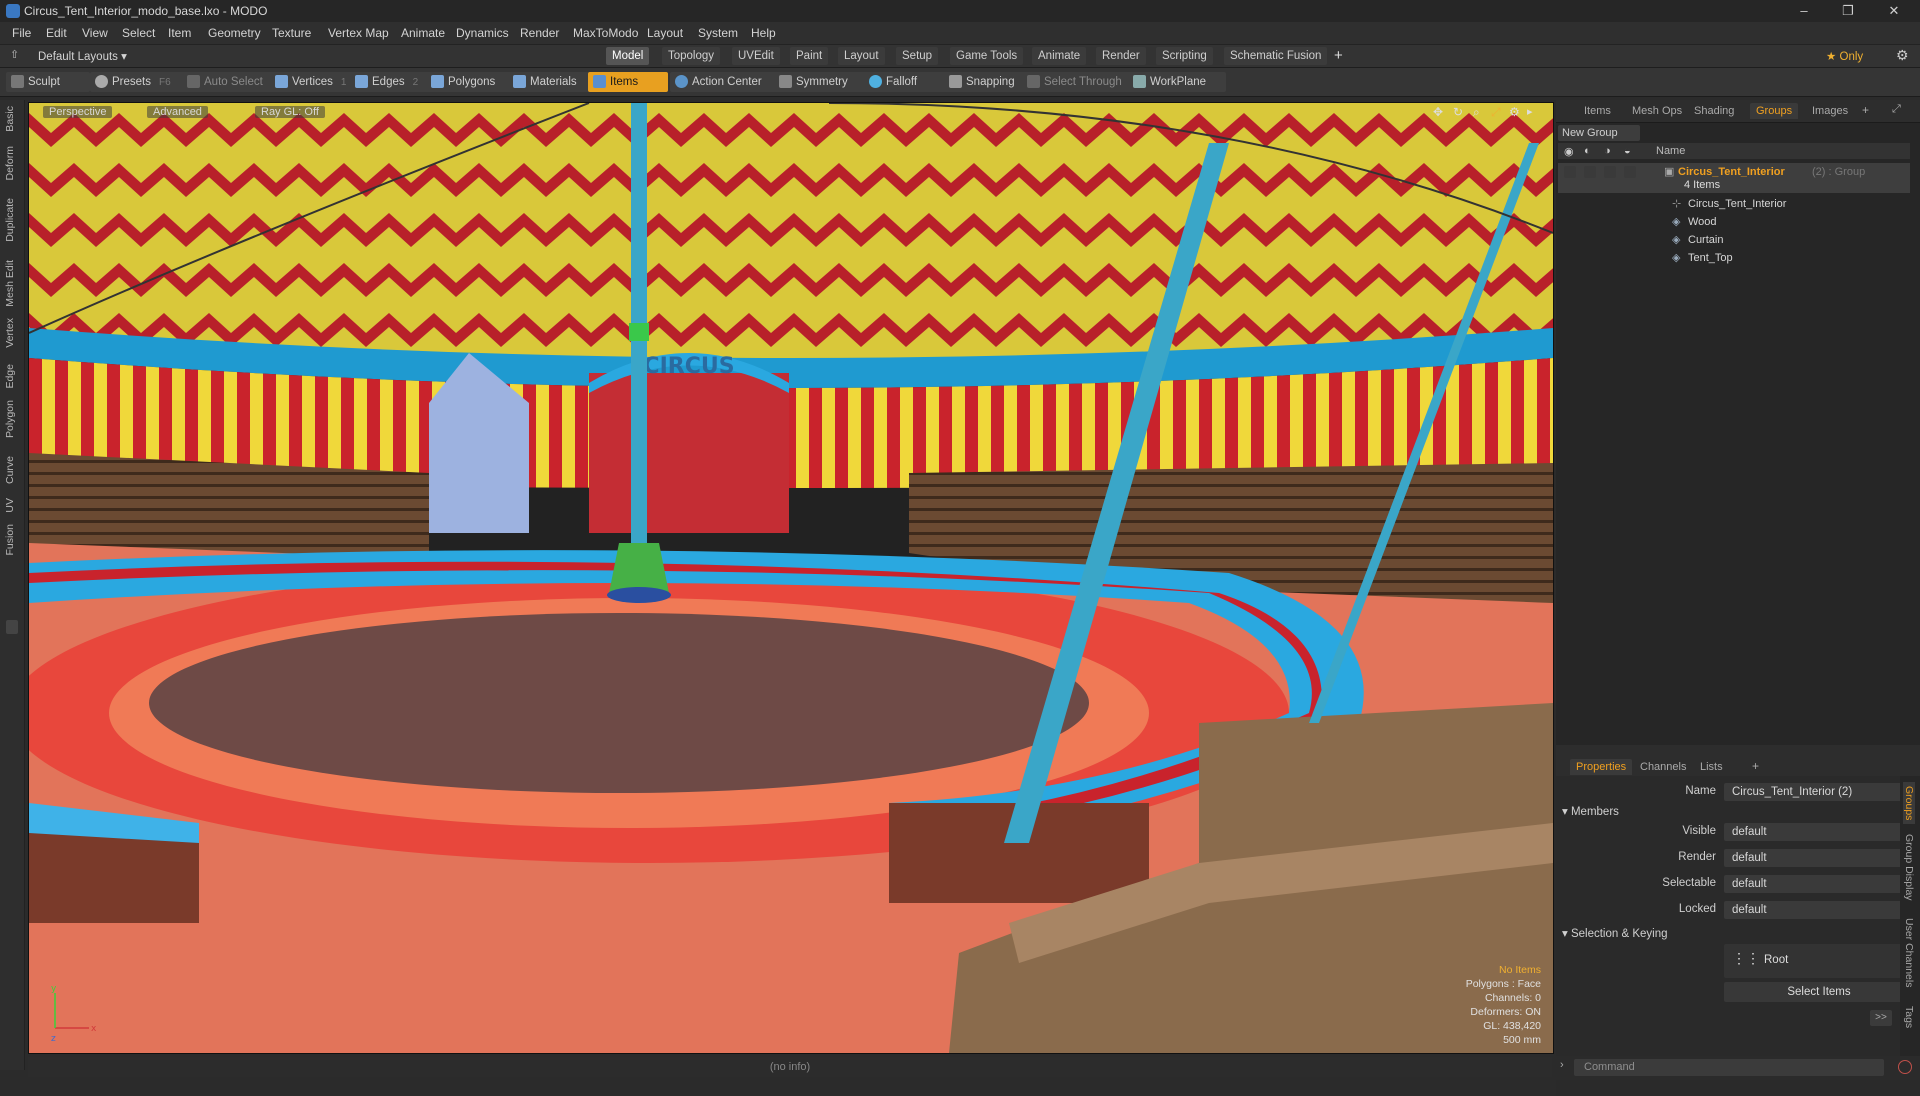  Describe the element at coordinates (1734, 204) in the screenshot. I see `tree-row-child: ⊹ Circus_Tent_Interior` at that location.